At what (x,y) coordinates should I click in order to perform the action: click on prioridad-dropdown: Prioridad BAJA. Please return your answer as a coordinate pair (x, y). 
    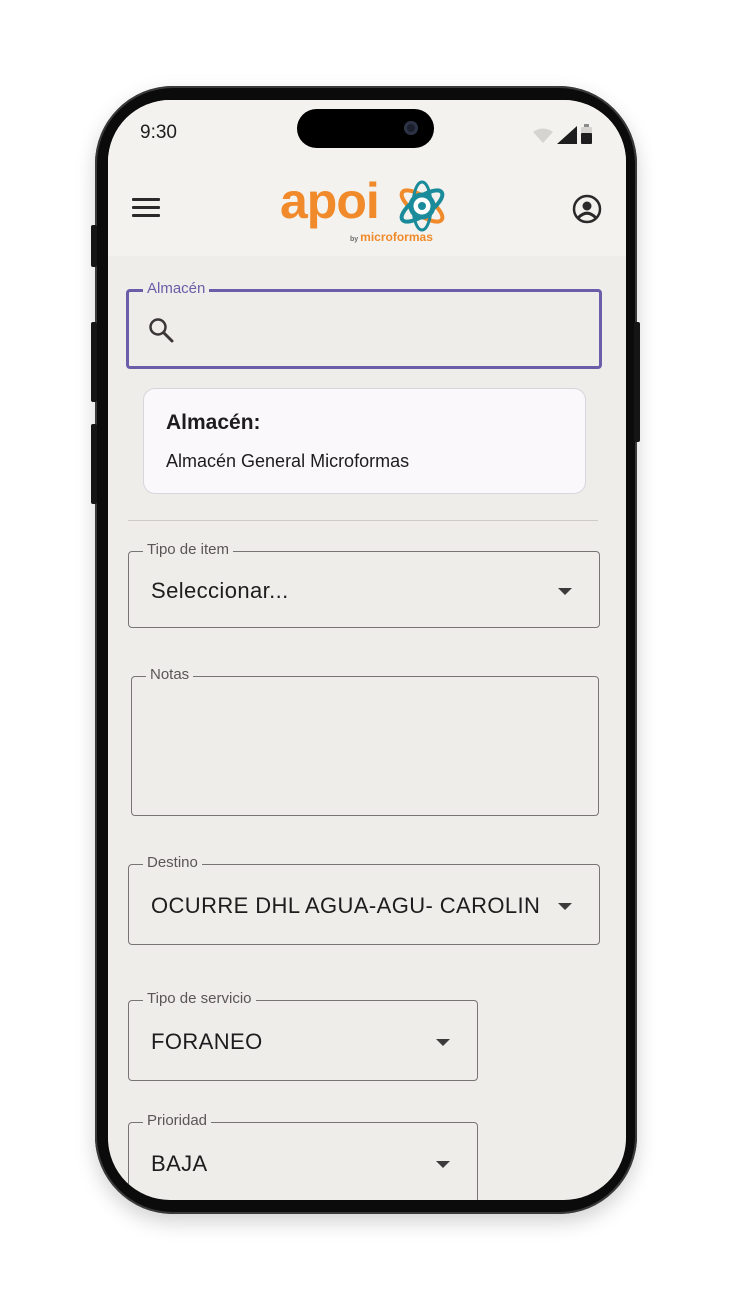
    Looking at the image, I should click on (303, 1156).